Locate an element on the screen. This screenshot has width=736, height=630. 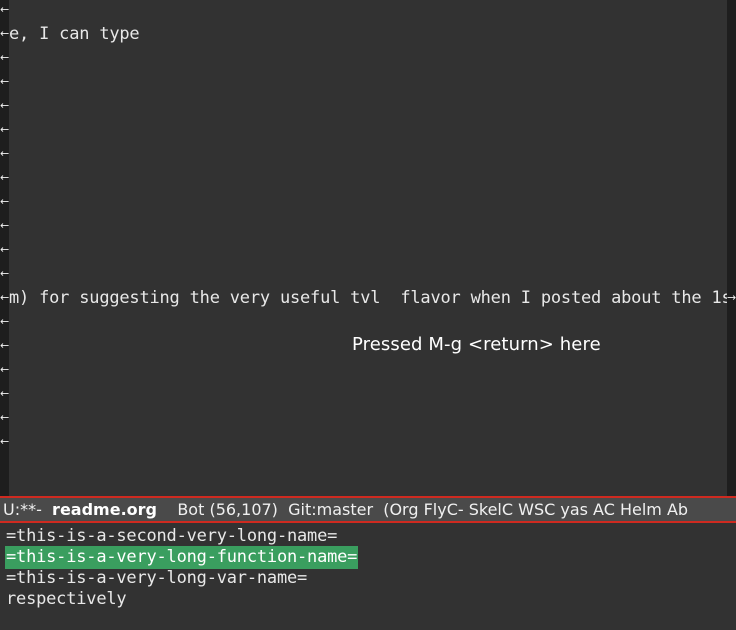
left-fringe: ← ← ← ← ← ← ← ← ← ← ← ← ← ← ← ← ← ← ← is located at coordinates (4, 248).